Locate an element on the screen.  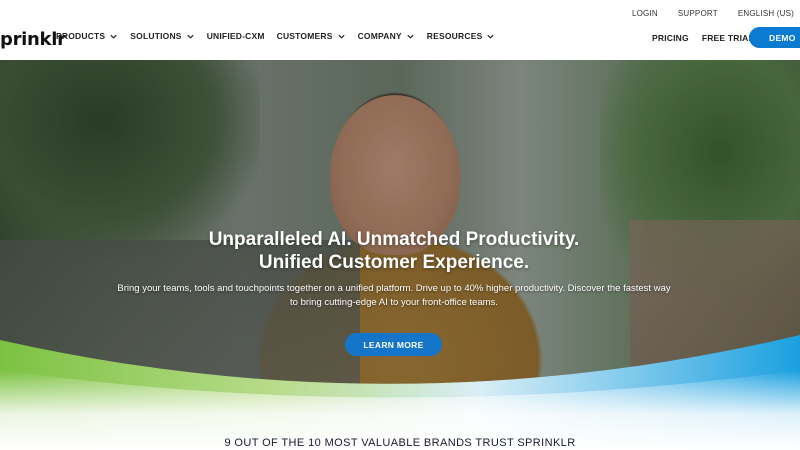
login-link: LOGIN is located at coordinates (645, 13).